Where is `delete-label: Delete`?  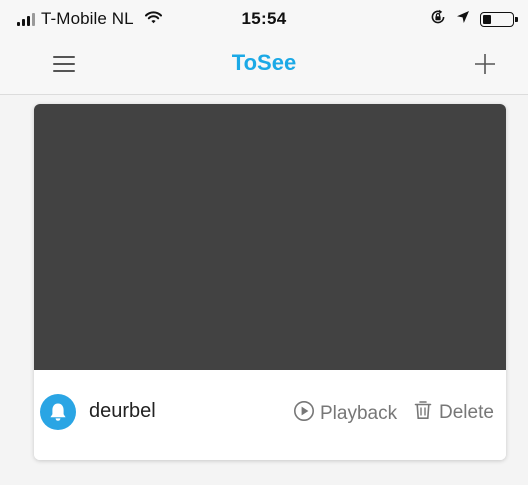
delete-label: Delete is located at coordinates (466, 412).